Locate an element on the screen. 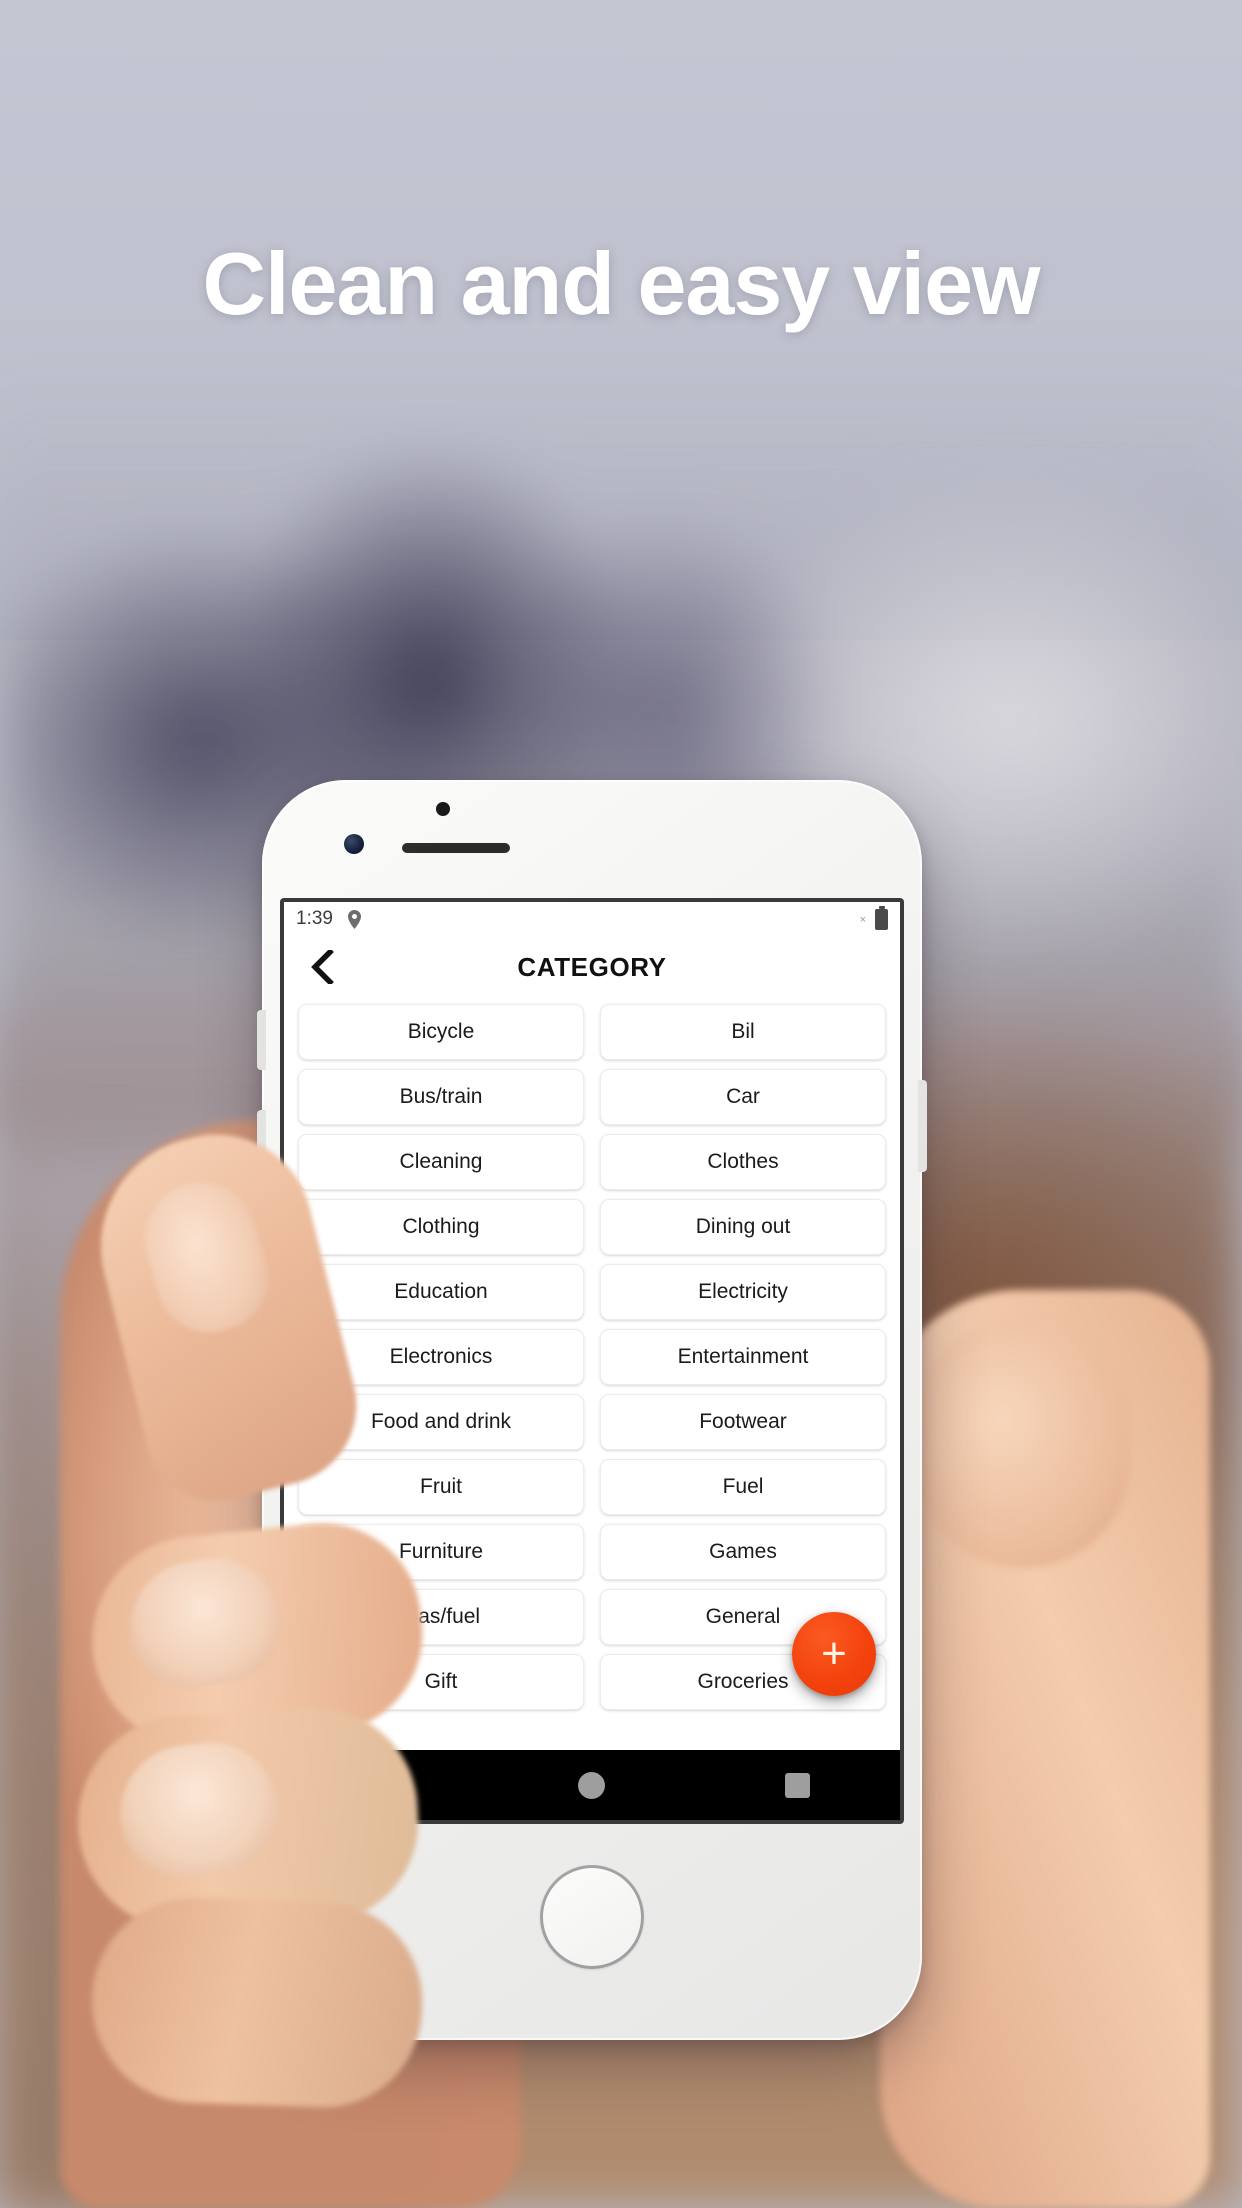 The image size is (1242, 2208). category-button: Fuel is located at coordinates (743, 1487).